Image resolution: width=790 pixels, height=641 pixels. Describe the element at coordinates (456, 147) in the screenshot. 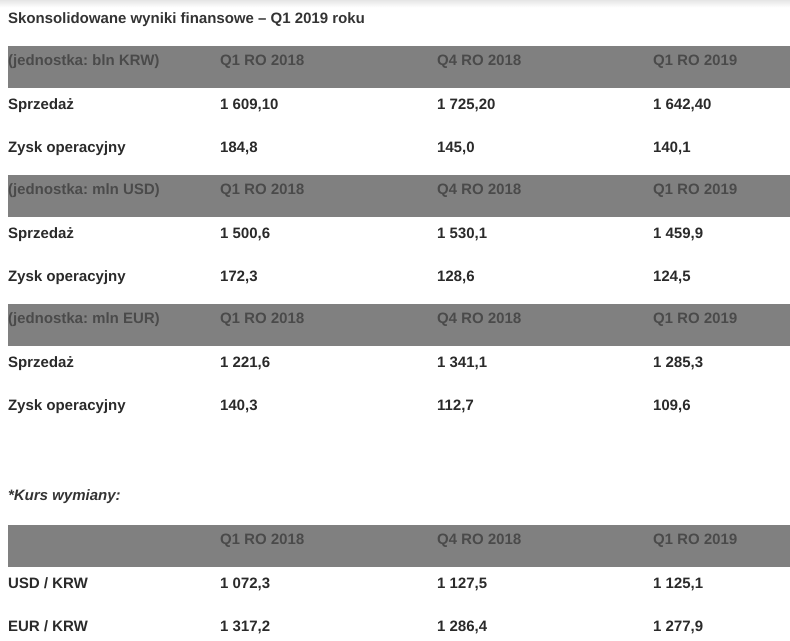

I see `table-cell: 145,0` at that location.